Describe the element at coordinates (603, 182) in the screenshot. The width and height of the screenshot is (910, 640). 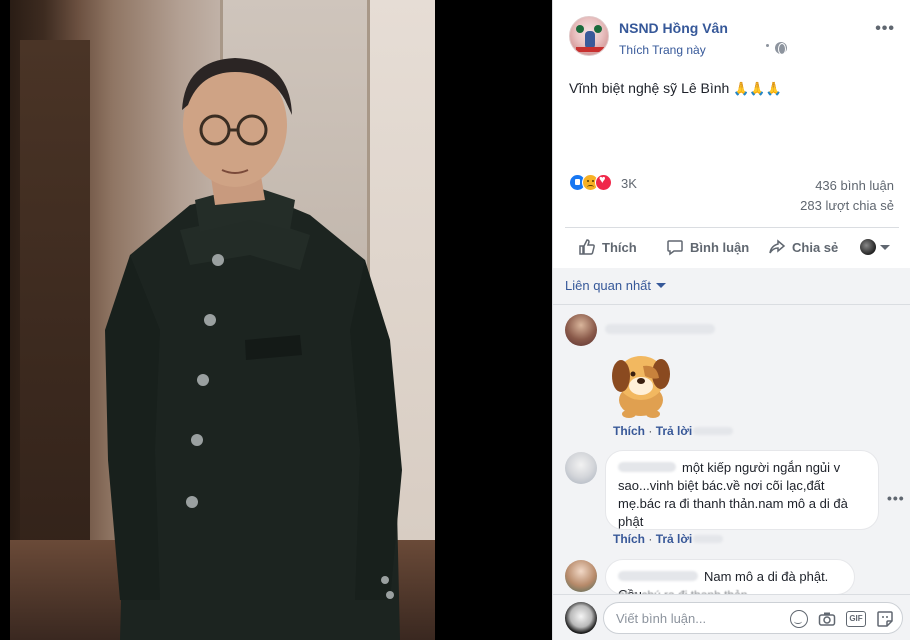
I see `love-reaction-icon` at that location.